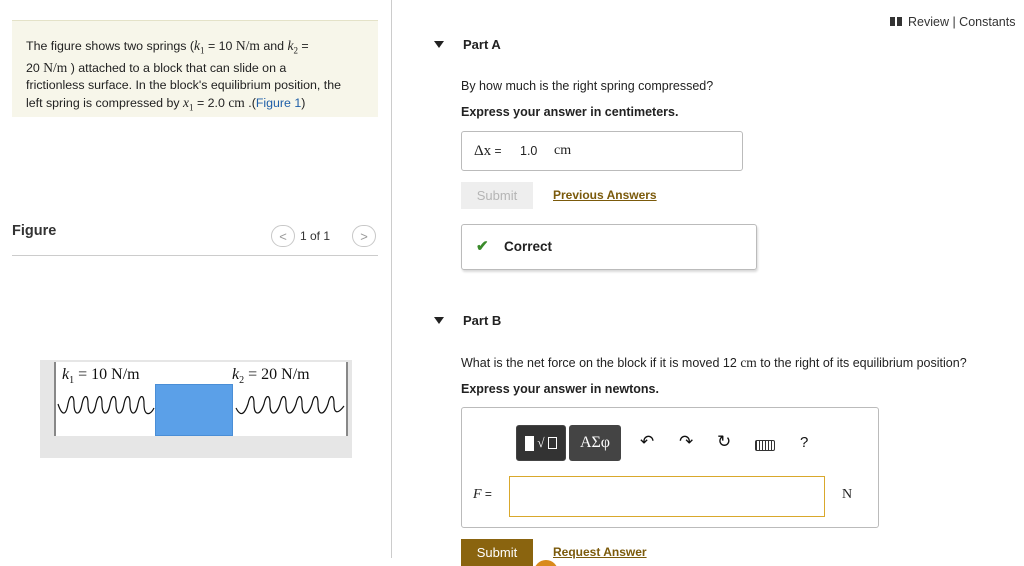  I want to click on greek-symbols-button: ΑΣφ, so click(595, 443).